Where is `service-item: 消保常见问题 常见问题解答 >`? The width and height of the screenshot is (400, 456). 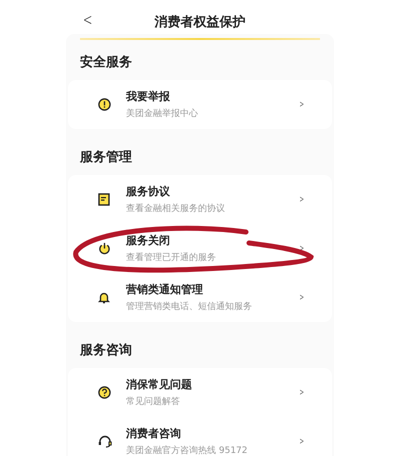 service-item: 消保常见问题 常见问题解答 > is located at coordinates (200, 392).